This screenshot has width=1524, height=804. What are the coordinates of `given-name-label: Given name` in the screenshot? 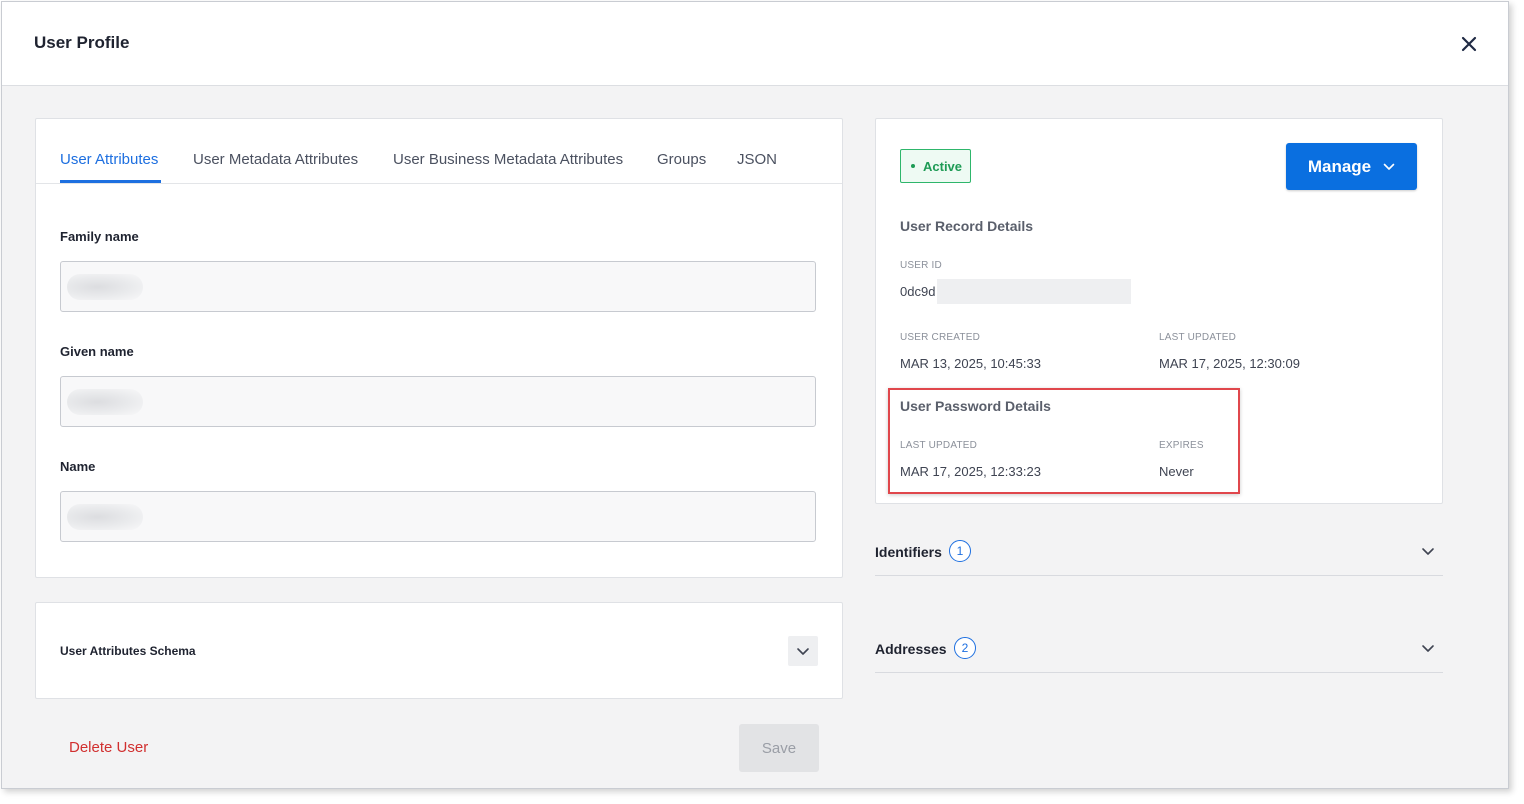 It's located at (97, 351).